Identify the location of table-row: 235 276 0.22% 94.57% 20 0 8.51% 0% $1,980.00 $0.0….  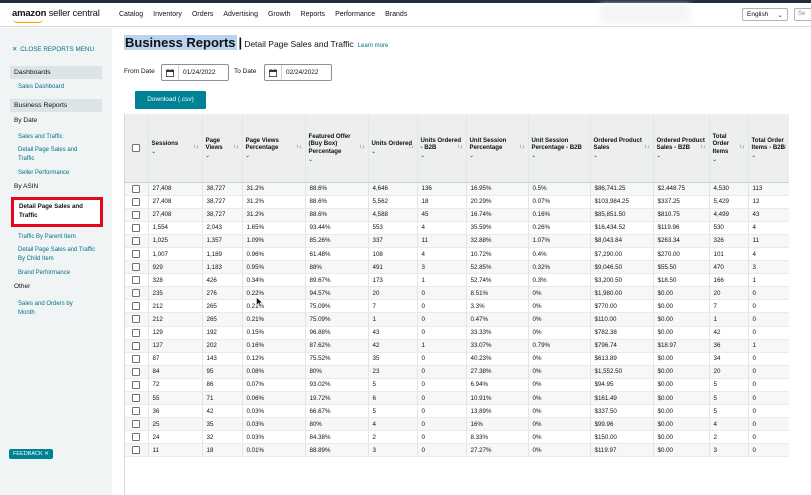
(457, 293).